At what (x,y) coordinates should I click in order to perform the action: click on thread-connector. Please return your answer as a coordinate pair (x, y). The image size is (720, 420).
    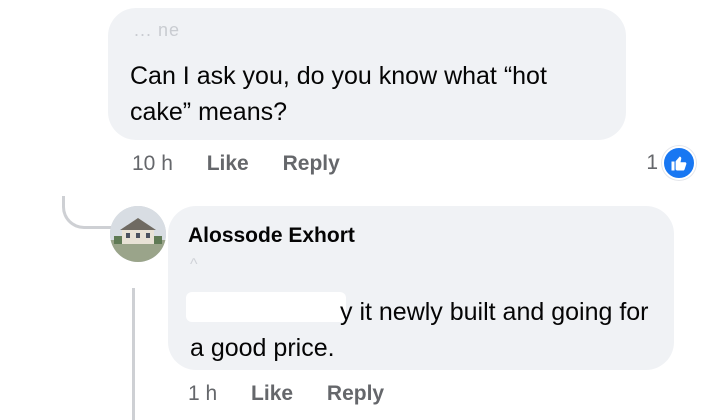
    Looking at the image, I should click on (86, 212).